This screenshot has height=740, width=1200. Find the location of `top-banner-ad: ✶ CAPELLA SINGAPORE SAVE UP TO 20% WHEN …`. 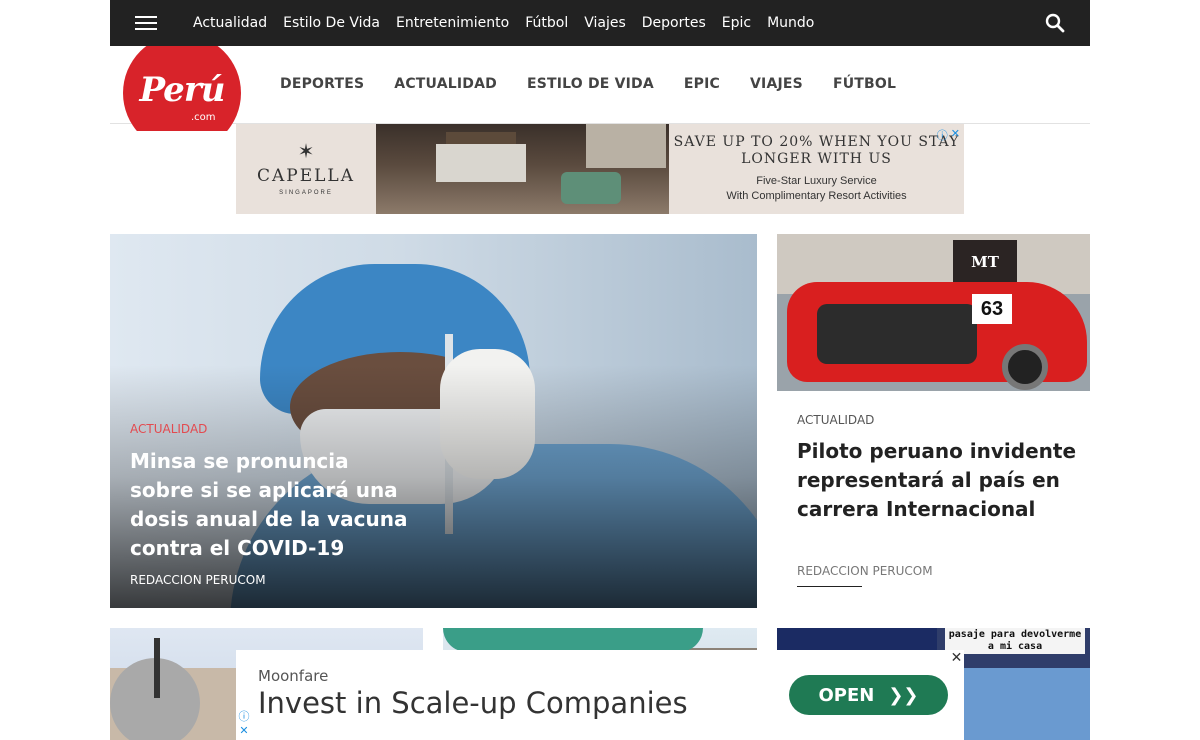

top-banner-ad: ✶ CAPELLA SINGAPORE SAVE UP TO 20% WHEN … is located at coordinates (600, 169).